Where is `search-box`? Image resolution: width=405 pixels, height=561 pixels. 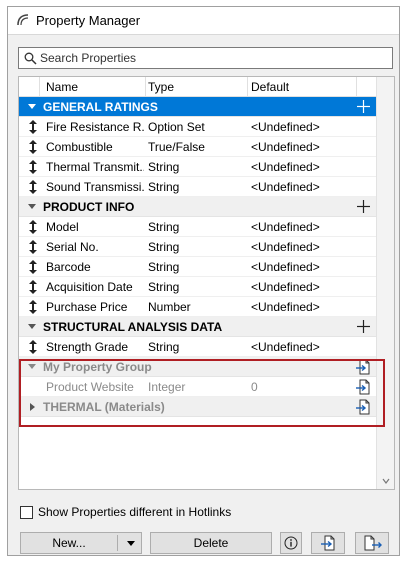 search-box is located at coordinates (205, 58).